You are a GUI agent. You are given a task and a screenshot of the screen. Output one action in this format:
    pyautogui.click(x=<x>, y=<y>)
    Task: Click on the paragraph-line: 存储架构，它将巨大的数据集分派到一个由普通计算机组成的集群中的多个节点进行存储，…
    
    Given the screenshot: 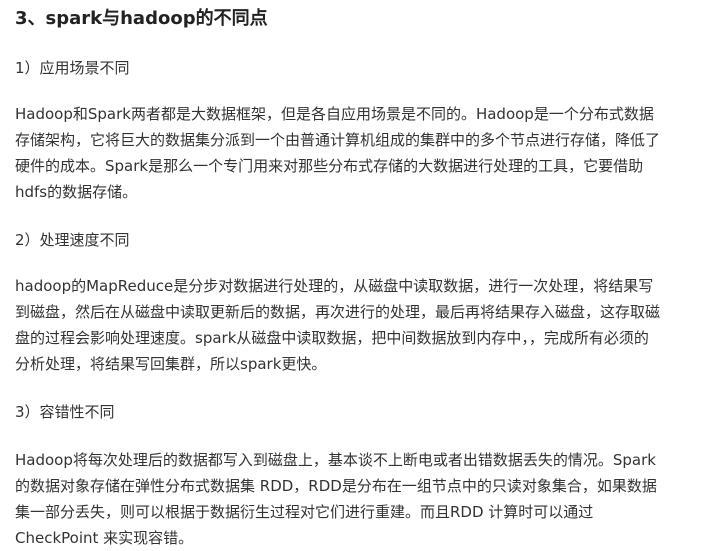 What is the action you would take?
    pyautogui.click(x=338, y=140)
    